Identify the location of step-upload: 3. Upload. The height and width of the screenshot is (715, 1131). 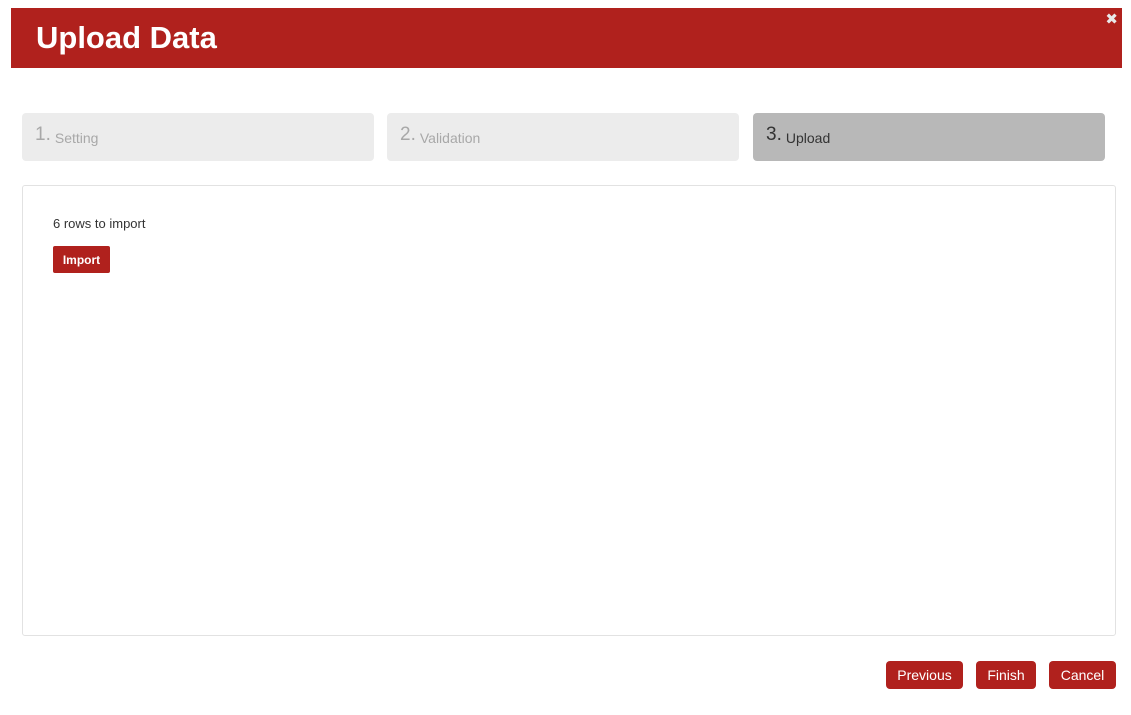
(929, 137).